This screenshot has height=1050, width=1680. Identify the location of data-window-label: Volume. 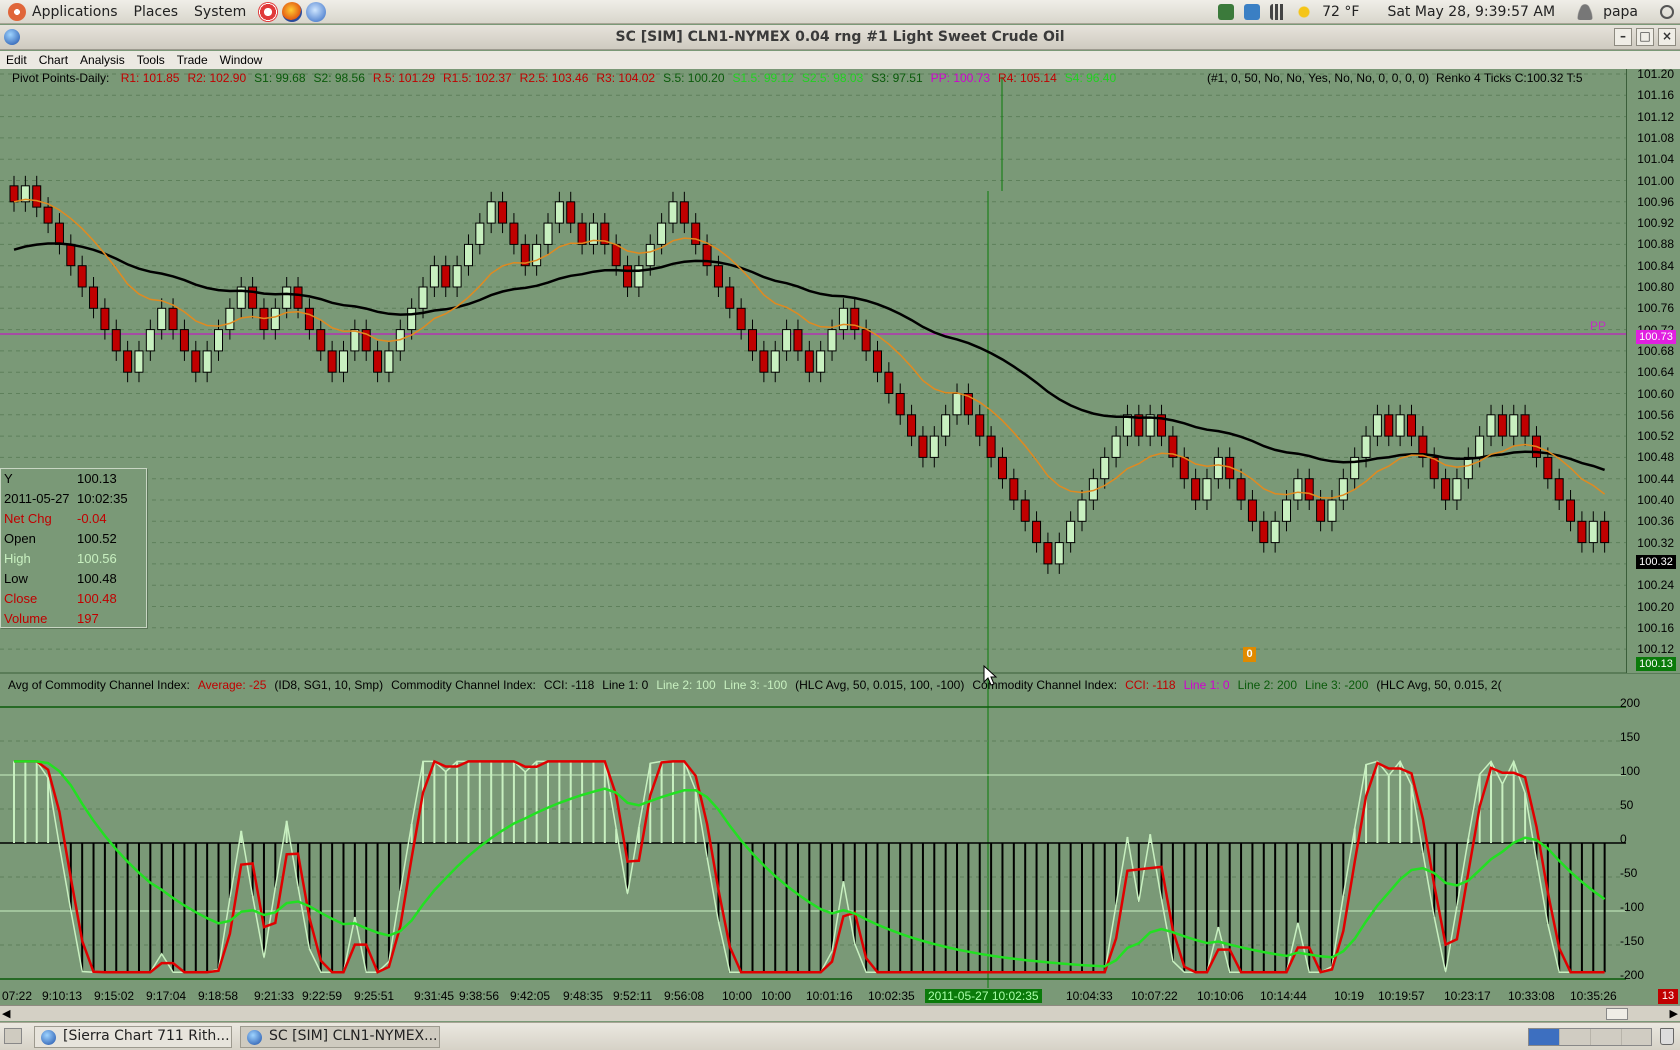
(26, 618).